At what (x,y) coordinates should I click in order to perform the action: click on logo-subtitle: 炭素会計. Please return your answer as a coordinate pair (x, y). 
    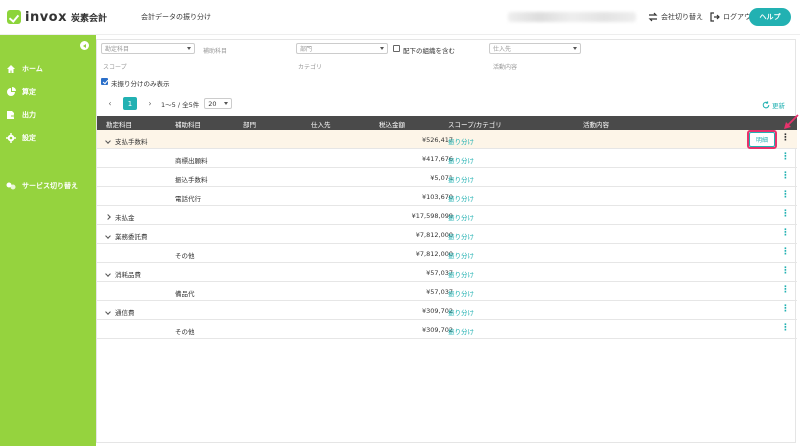
    Looking at the image, I should click on (89, 18).